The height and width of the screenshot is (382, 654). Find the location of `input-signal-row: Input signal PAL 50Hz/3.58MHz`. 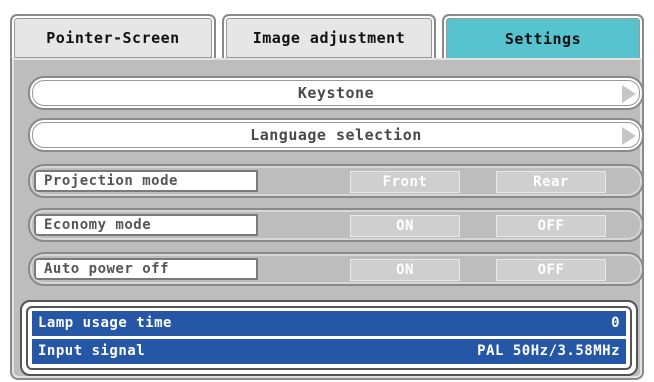

input-signal-row: Input signal PAL 50Hz/3.58MHz is located at coordinates (329, 351).